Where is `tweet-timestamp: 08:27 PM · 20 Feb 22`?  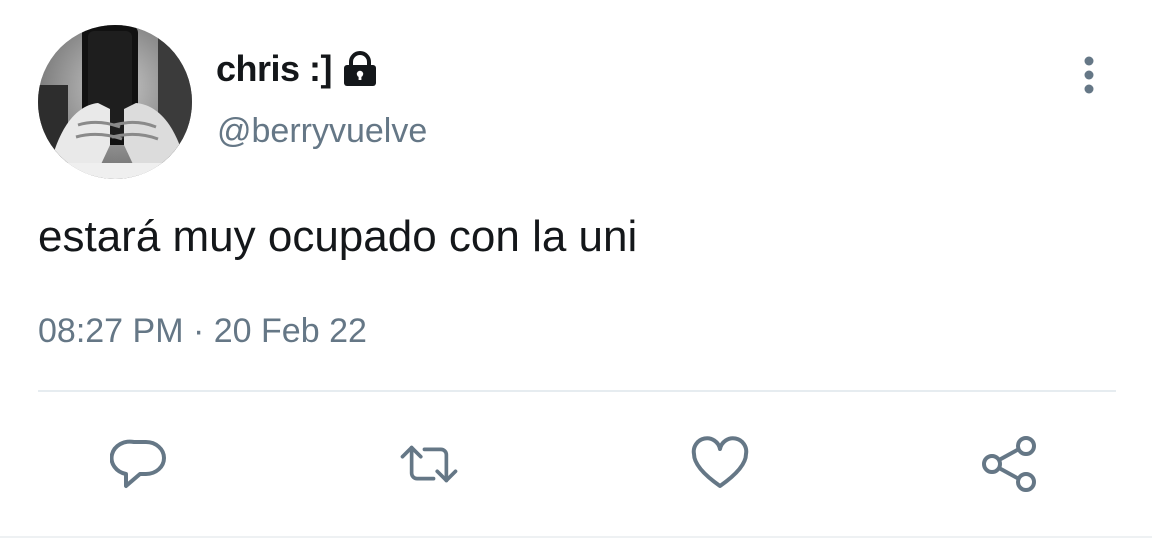
tweet-timestamp: 08:27 PM · 20 Feb 22 is located at coordinates (202, 331).